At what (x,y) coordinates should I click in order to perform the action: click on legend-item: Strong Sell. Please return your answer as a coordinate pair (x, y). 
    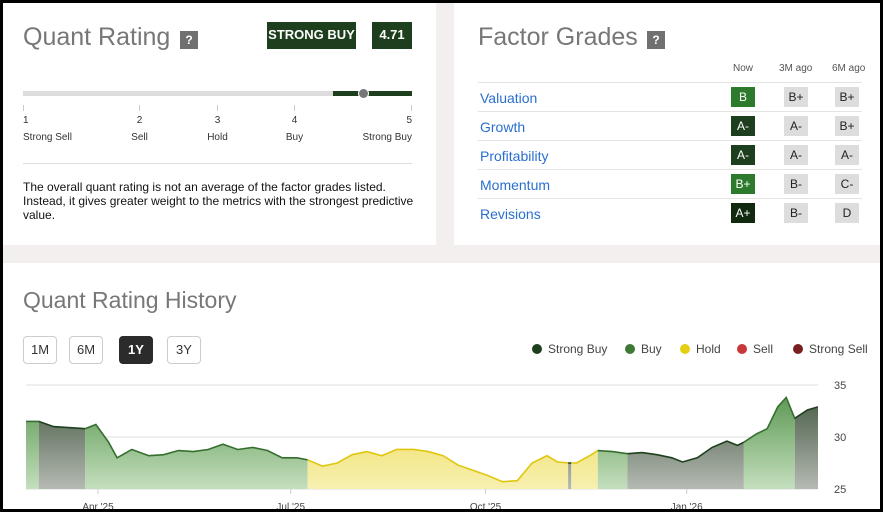
    Looking at the image, I should click on (830, 349).